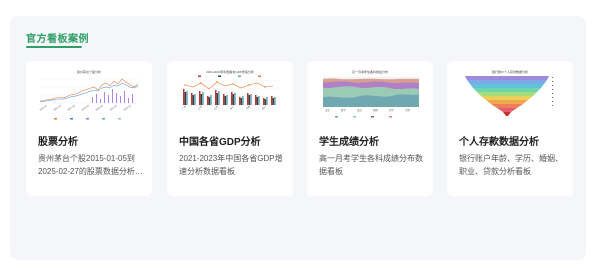  What do you see at coordinates (58, 142) in the screenshot?
I see `card-title: 股票分析` at bounding box center [58, 142].